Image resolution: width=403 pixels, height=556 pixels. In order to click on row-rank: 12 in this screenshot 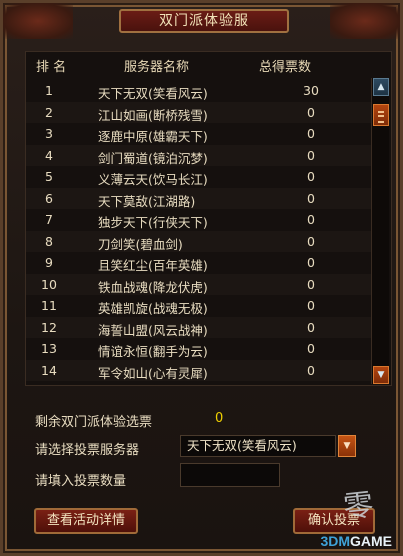, I will do `click(49, 327)`.